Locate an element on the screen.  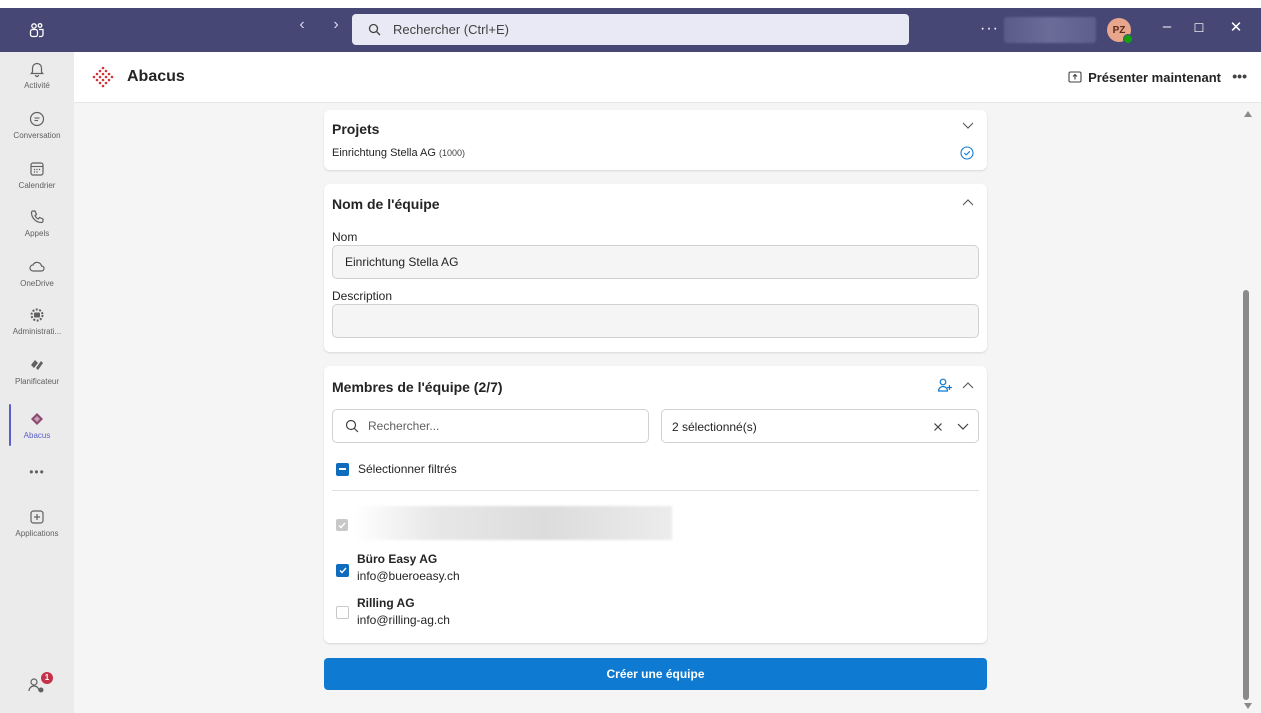
close-button: ✕ is located at coordinates (1236, 27).